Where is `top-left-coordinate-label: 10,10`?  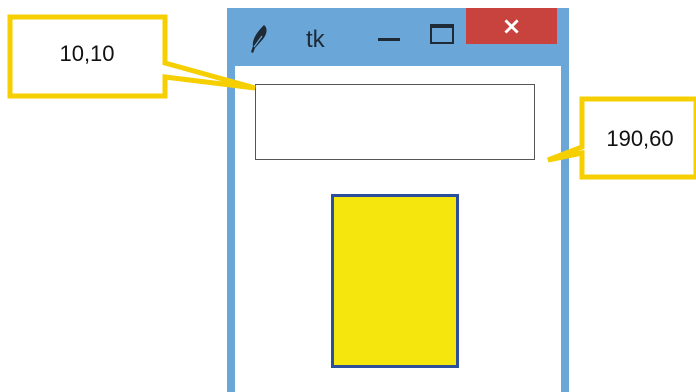 top-left-coordinate-label: 10,10 is located at coordinates (87, 53).